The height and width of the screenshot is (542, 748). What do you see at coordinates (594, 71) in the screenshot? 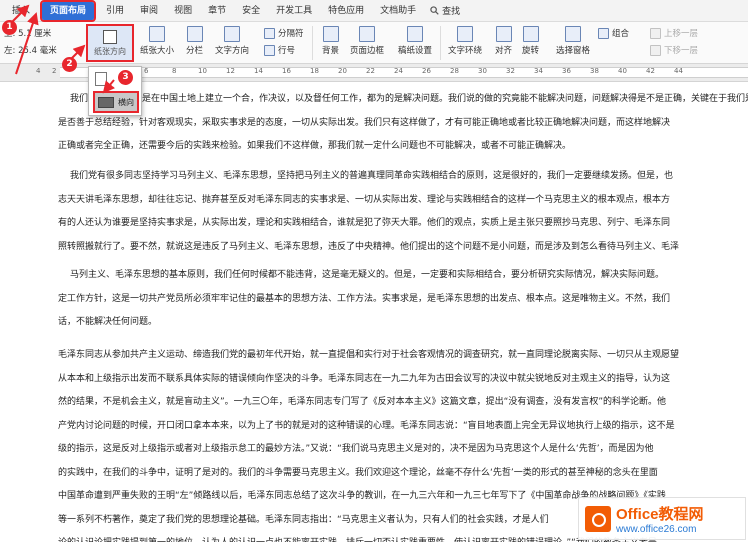
I see `ruler-number: 38` at bounding box center [594, 71].